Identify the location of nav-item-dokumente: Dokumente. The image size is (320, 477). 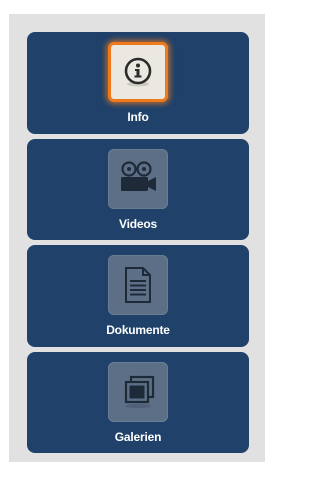
(138, 296).